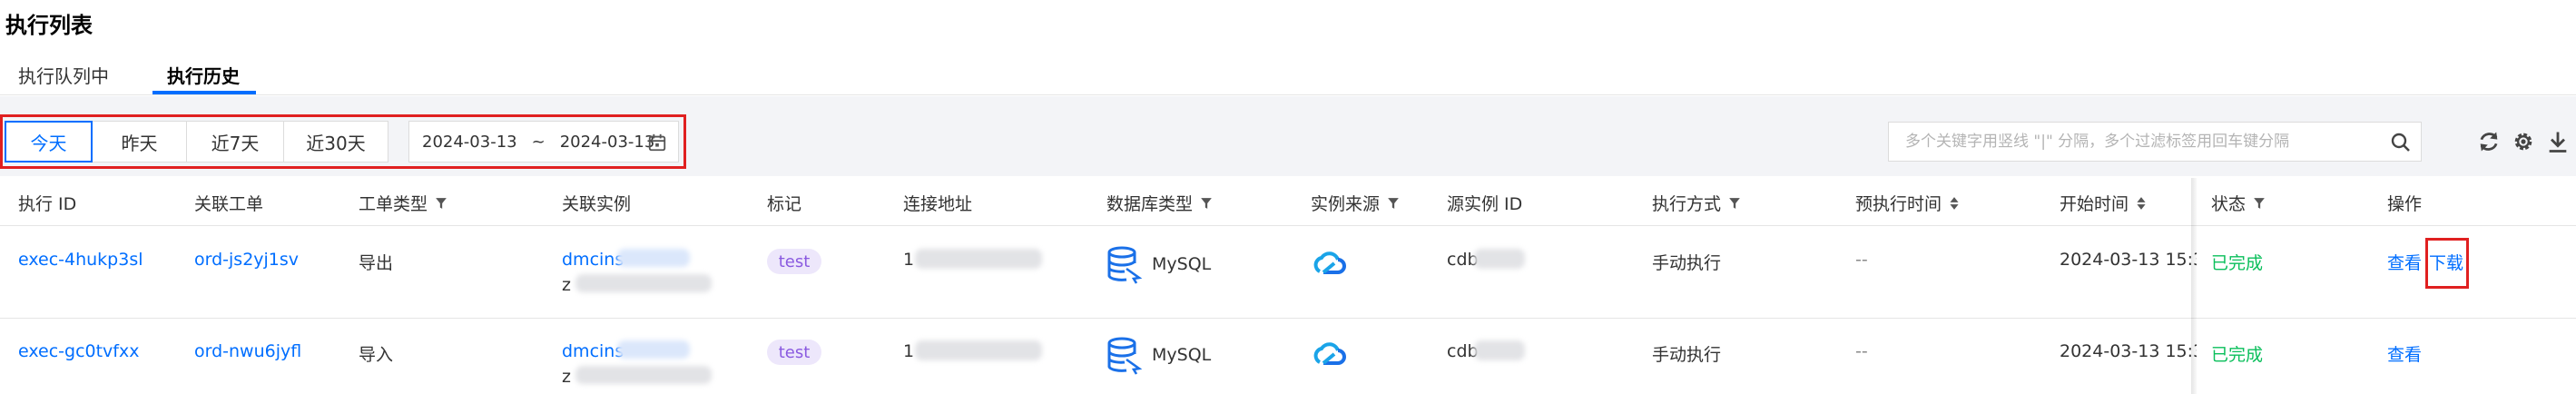 The height and width of the screenshot is (394, 2576). I want to click on search-icon, so click(2401, 143).